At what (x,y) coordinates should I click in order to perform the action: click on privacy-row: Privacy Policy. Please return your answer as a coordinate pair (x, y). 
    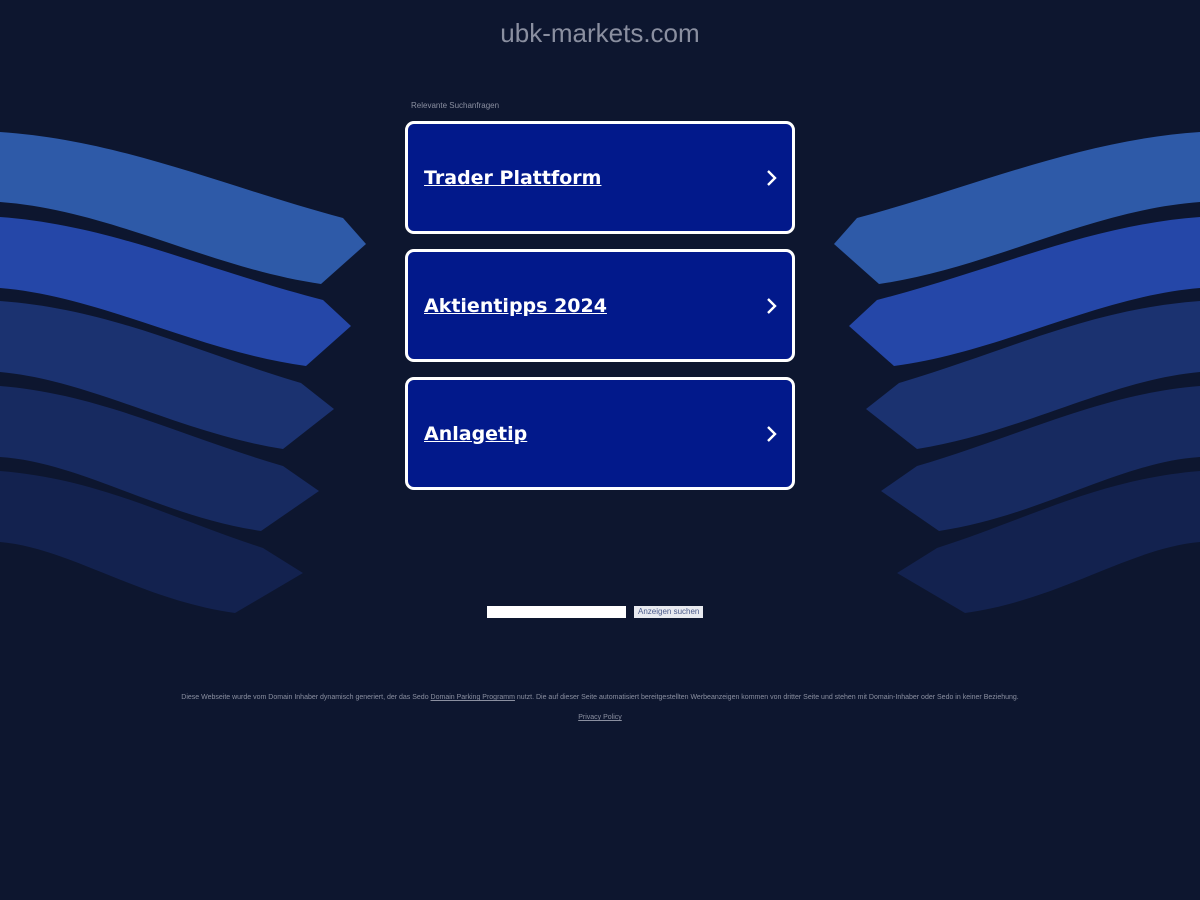
    Looking at the image, I should click on (600, 717).